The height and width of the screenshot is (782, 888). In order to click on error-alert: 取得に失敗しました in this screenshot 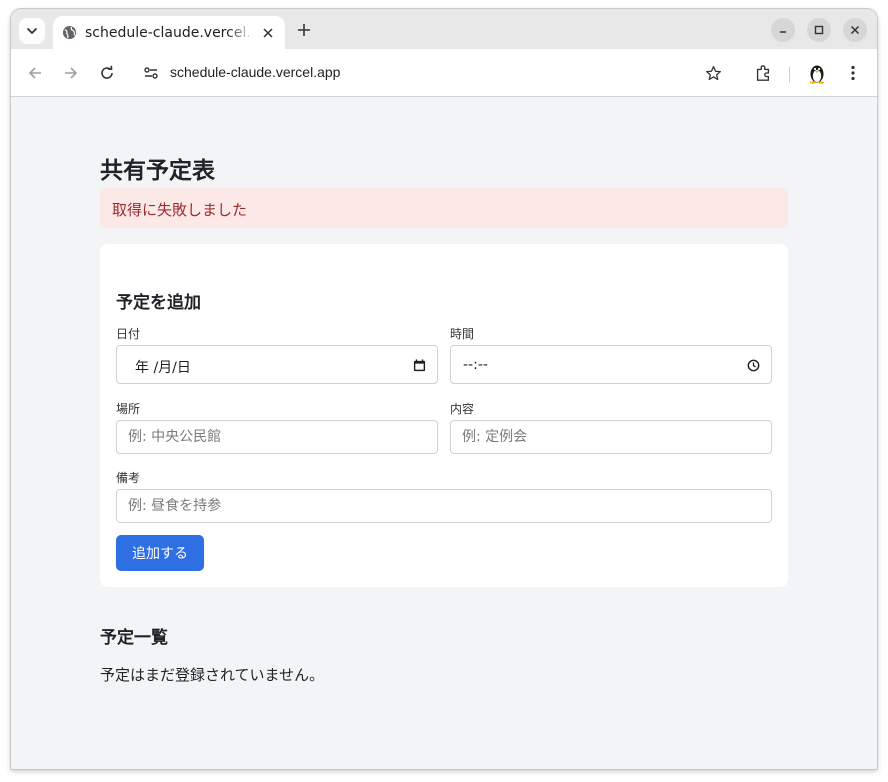, I will do `click(444, 208)`.